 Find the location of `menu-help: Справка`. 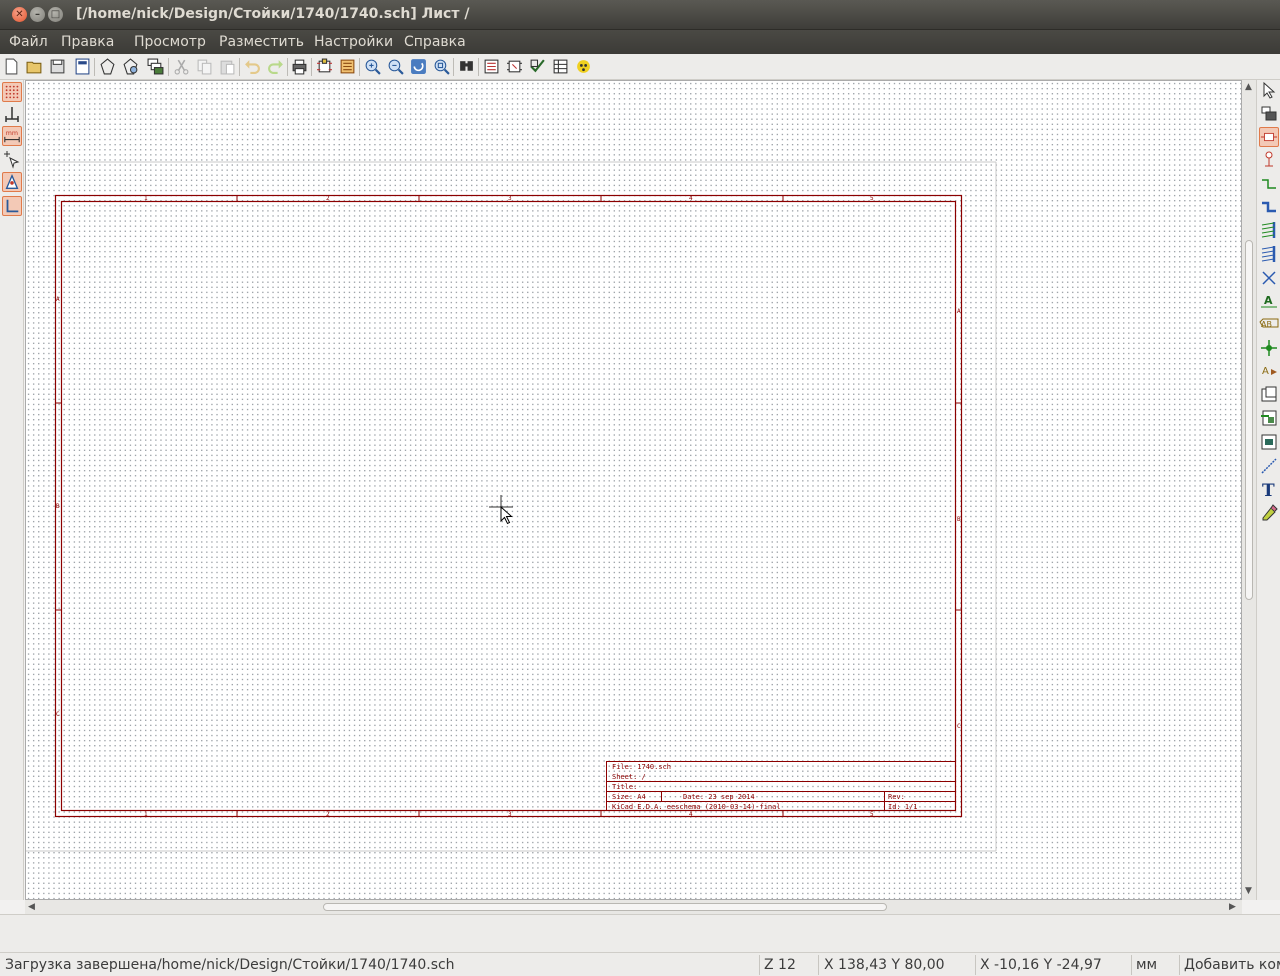

menu-help: Справка is located at coordinates (435, 42).